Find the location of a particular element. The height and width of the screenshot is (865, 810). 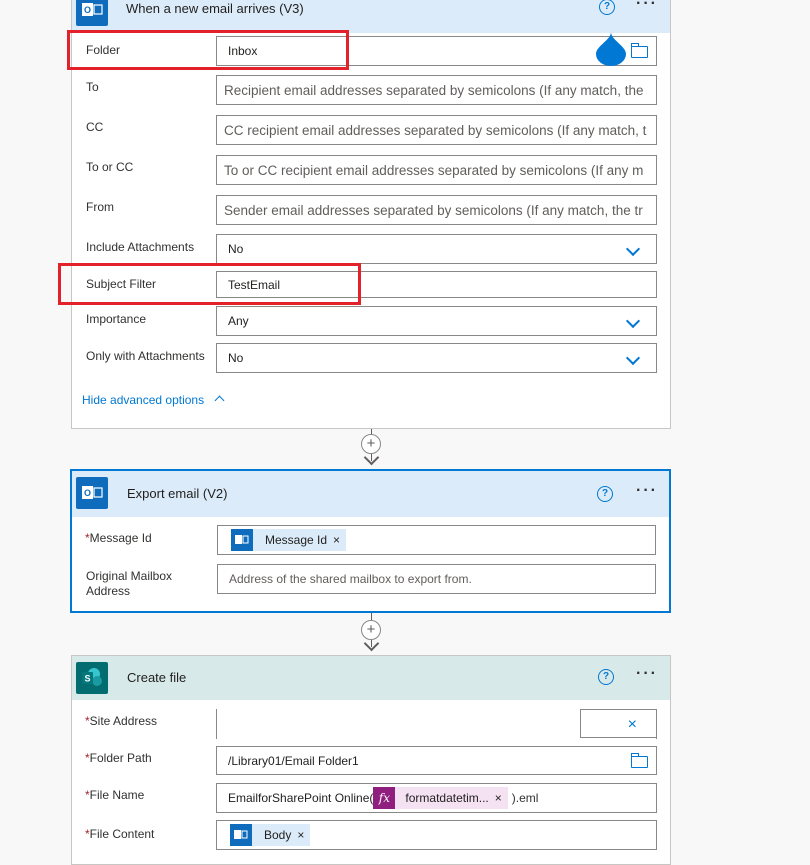

site-address-clear-box: × is located at coordinates (618, 723).